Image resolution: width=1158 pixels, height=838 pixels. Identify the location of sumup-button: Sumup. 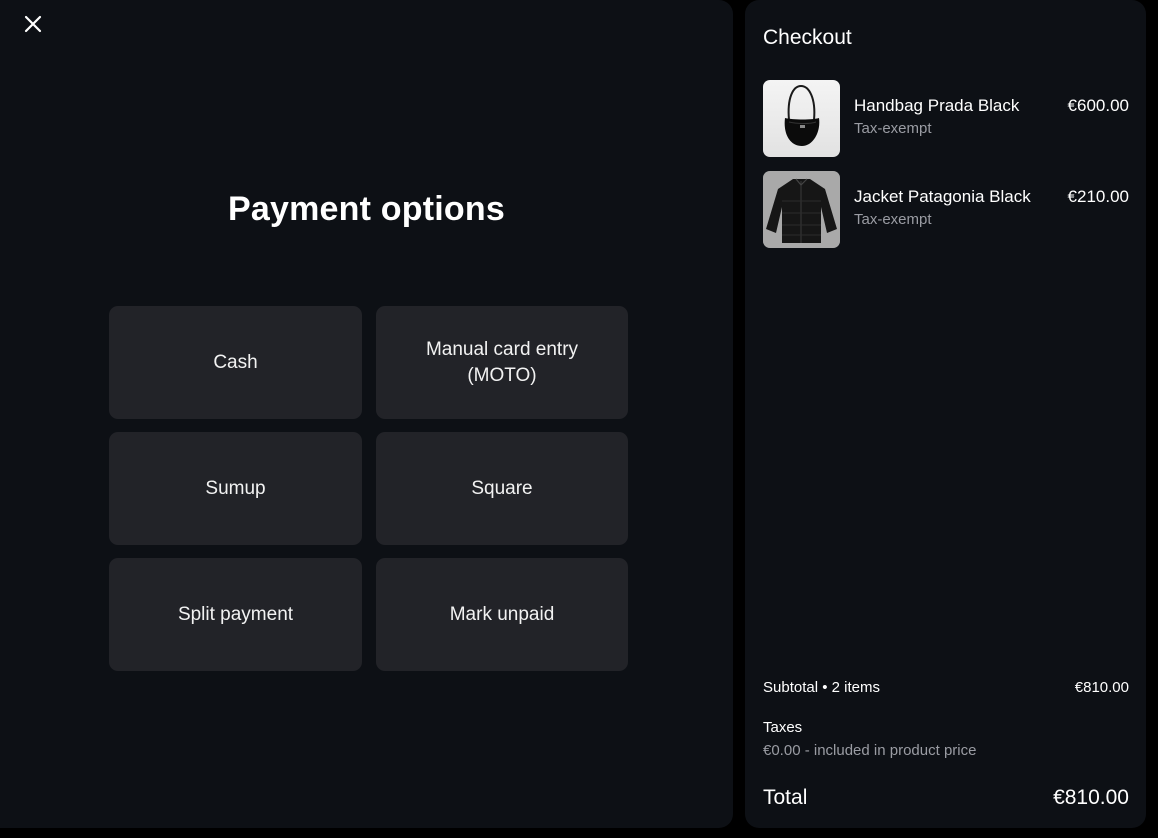
(235, 488).